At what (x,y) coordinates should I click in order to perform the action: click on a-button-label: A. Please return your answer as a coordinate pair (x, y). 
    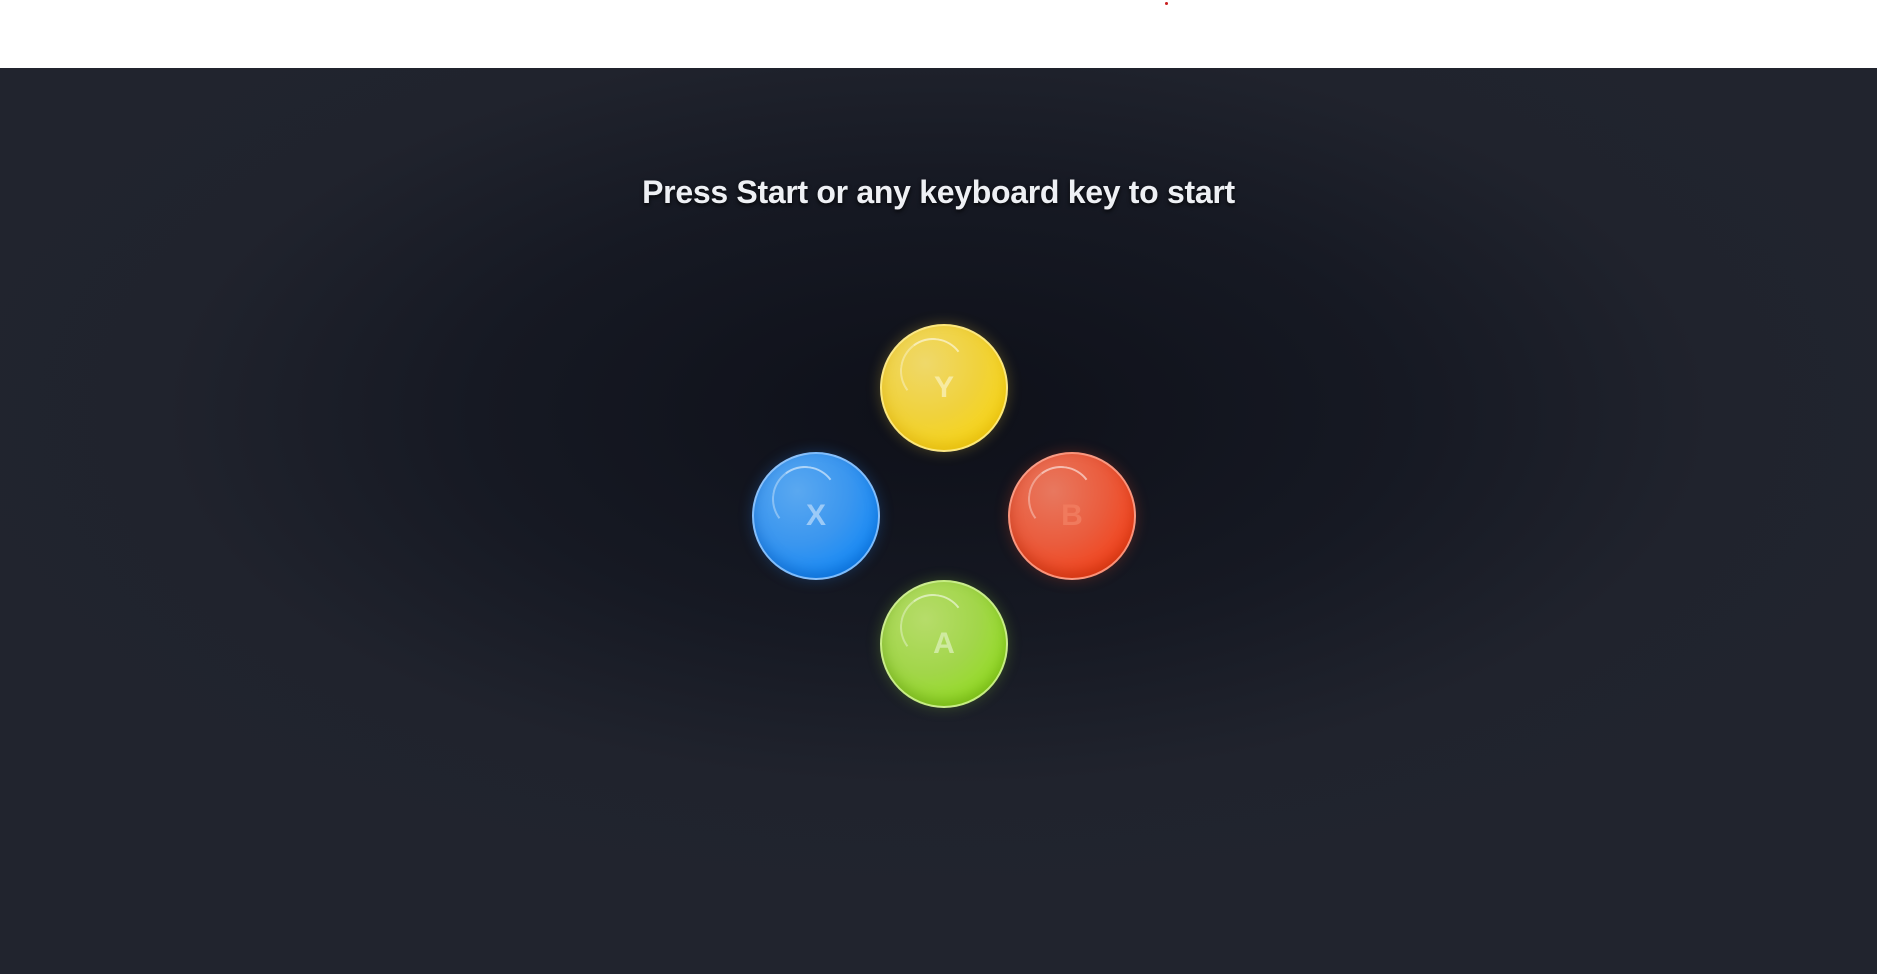
    Looking at the image, I should click on (944, 643).